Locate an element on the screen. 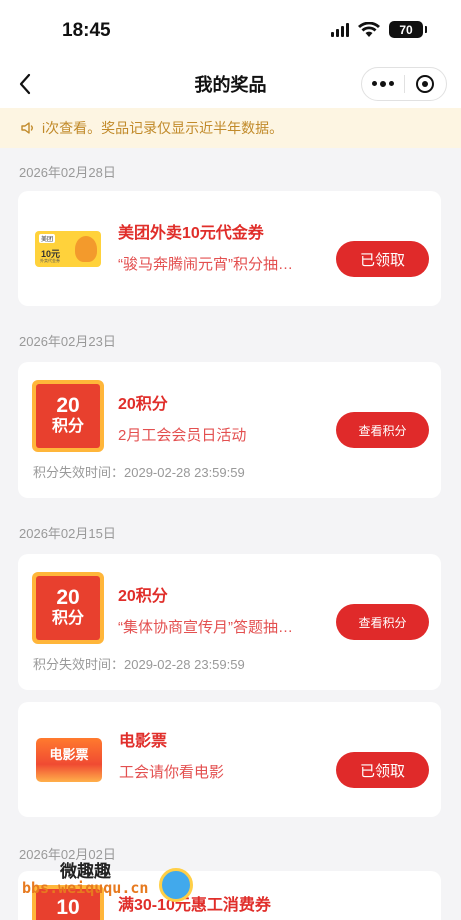 The image size is (461, 920). prize-desc: 2月工会会员日活动 is located at coordinates (182, 435).